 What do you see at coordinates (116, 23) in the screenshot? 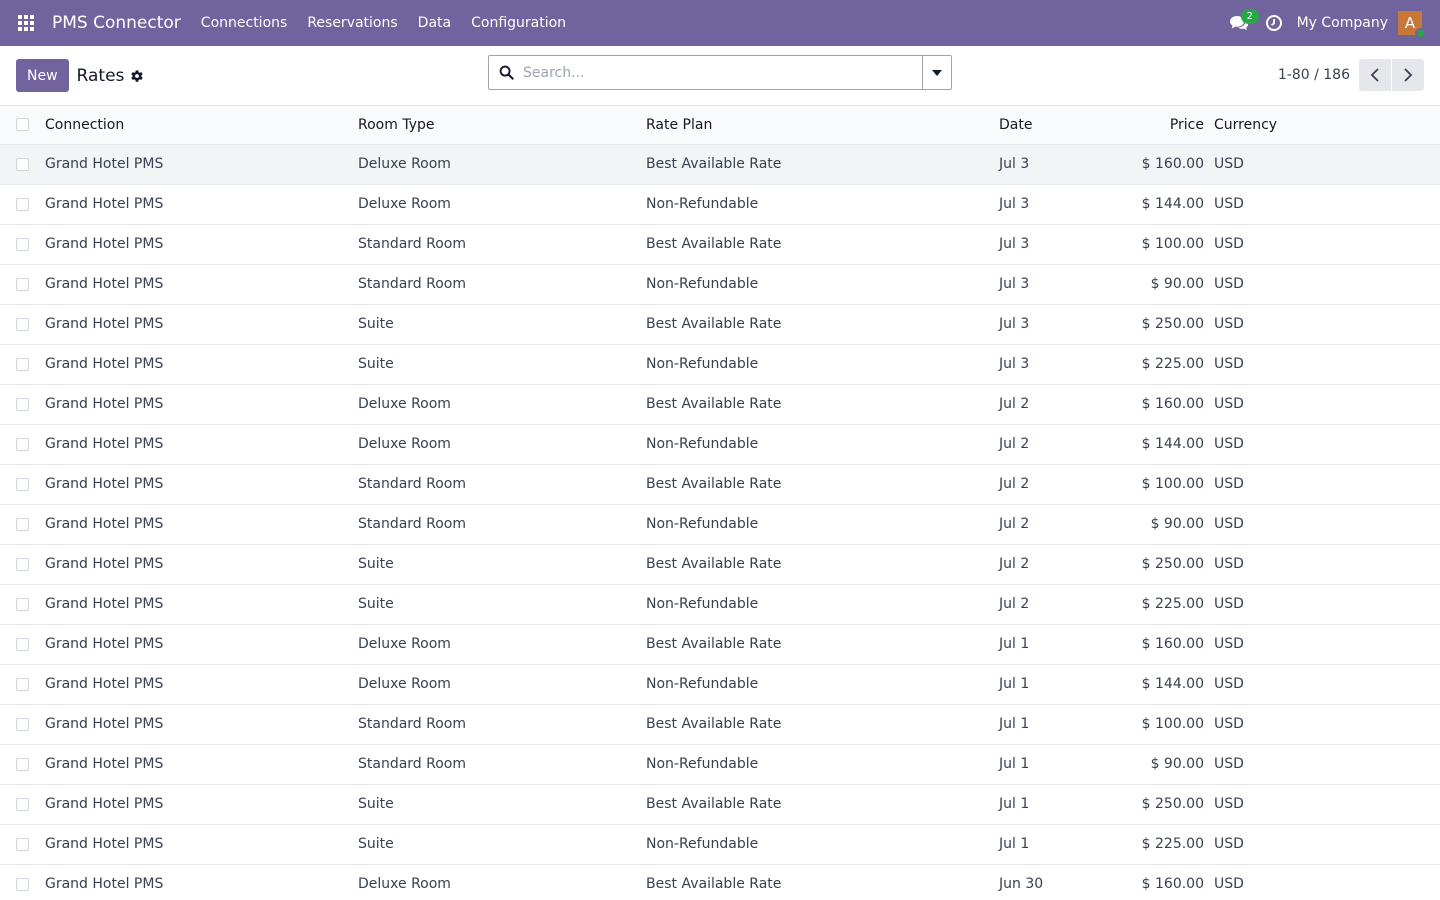
I see `app-brand: PMS Connector` at bounding box center [116, 23].